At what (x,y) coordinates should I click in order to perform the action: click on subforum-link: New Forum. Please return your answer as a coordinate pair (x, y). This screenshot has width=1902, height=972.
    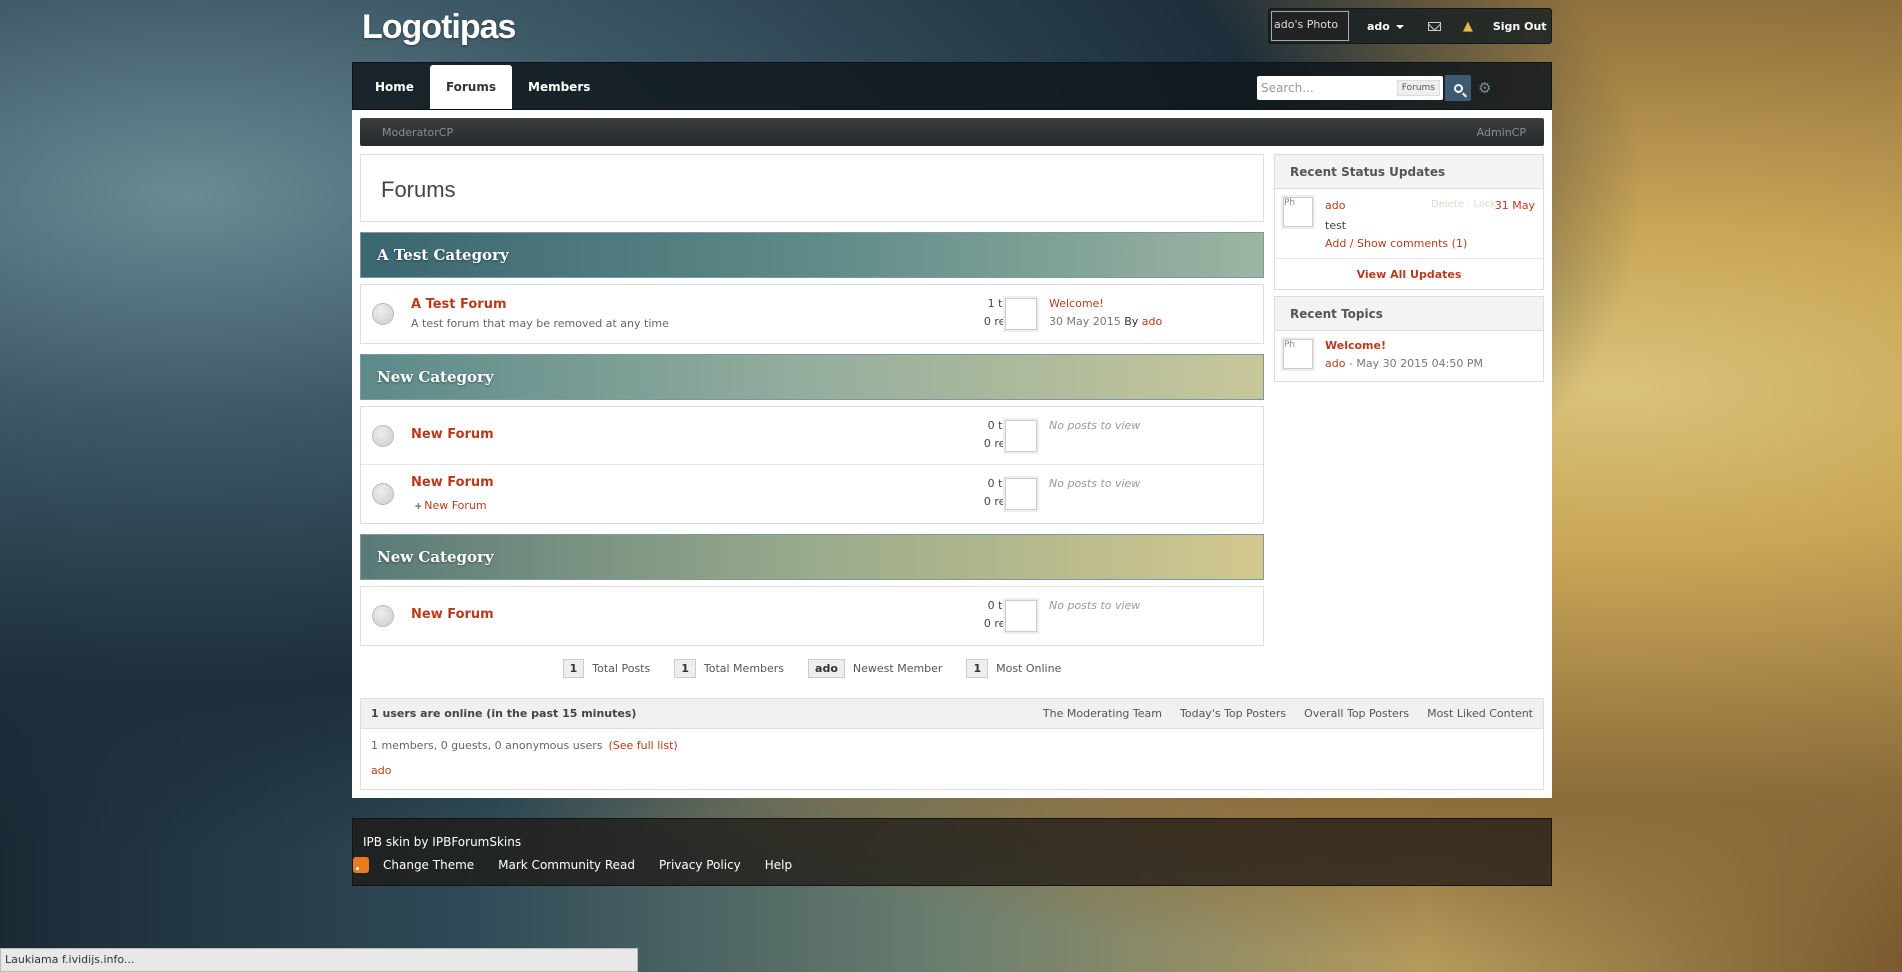
    Looking at the image, I should click on (450, 505).